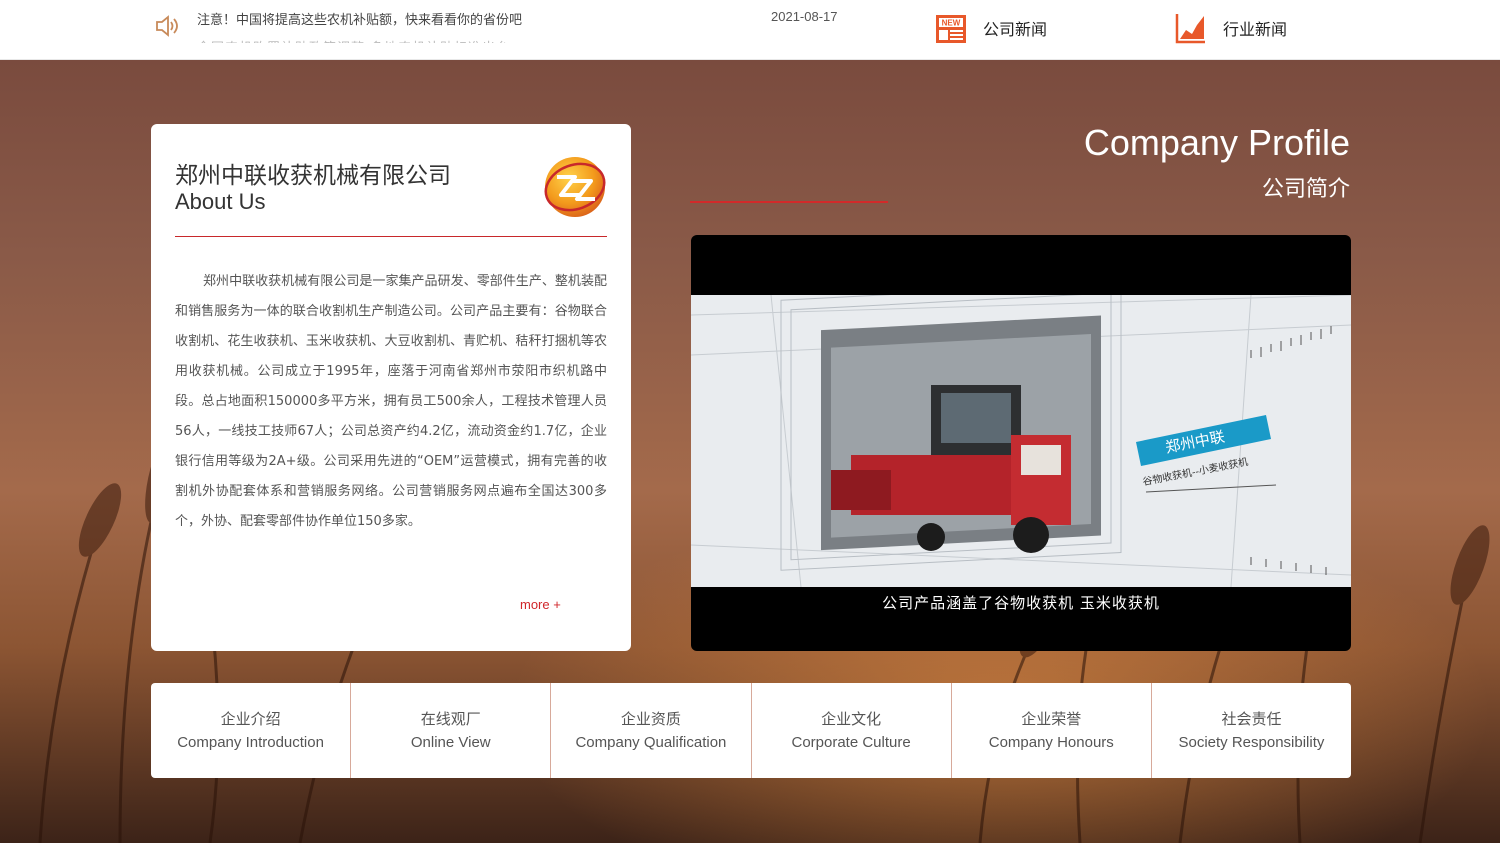  Describe the element at coordinates (951, 23) in the screenshot. I see `new-badge-text: NEW` at that location.